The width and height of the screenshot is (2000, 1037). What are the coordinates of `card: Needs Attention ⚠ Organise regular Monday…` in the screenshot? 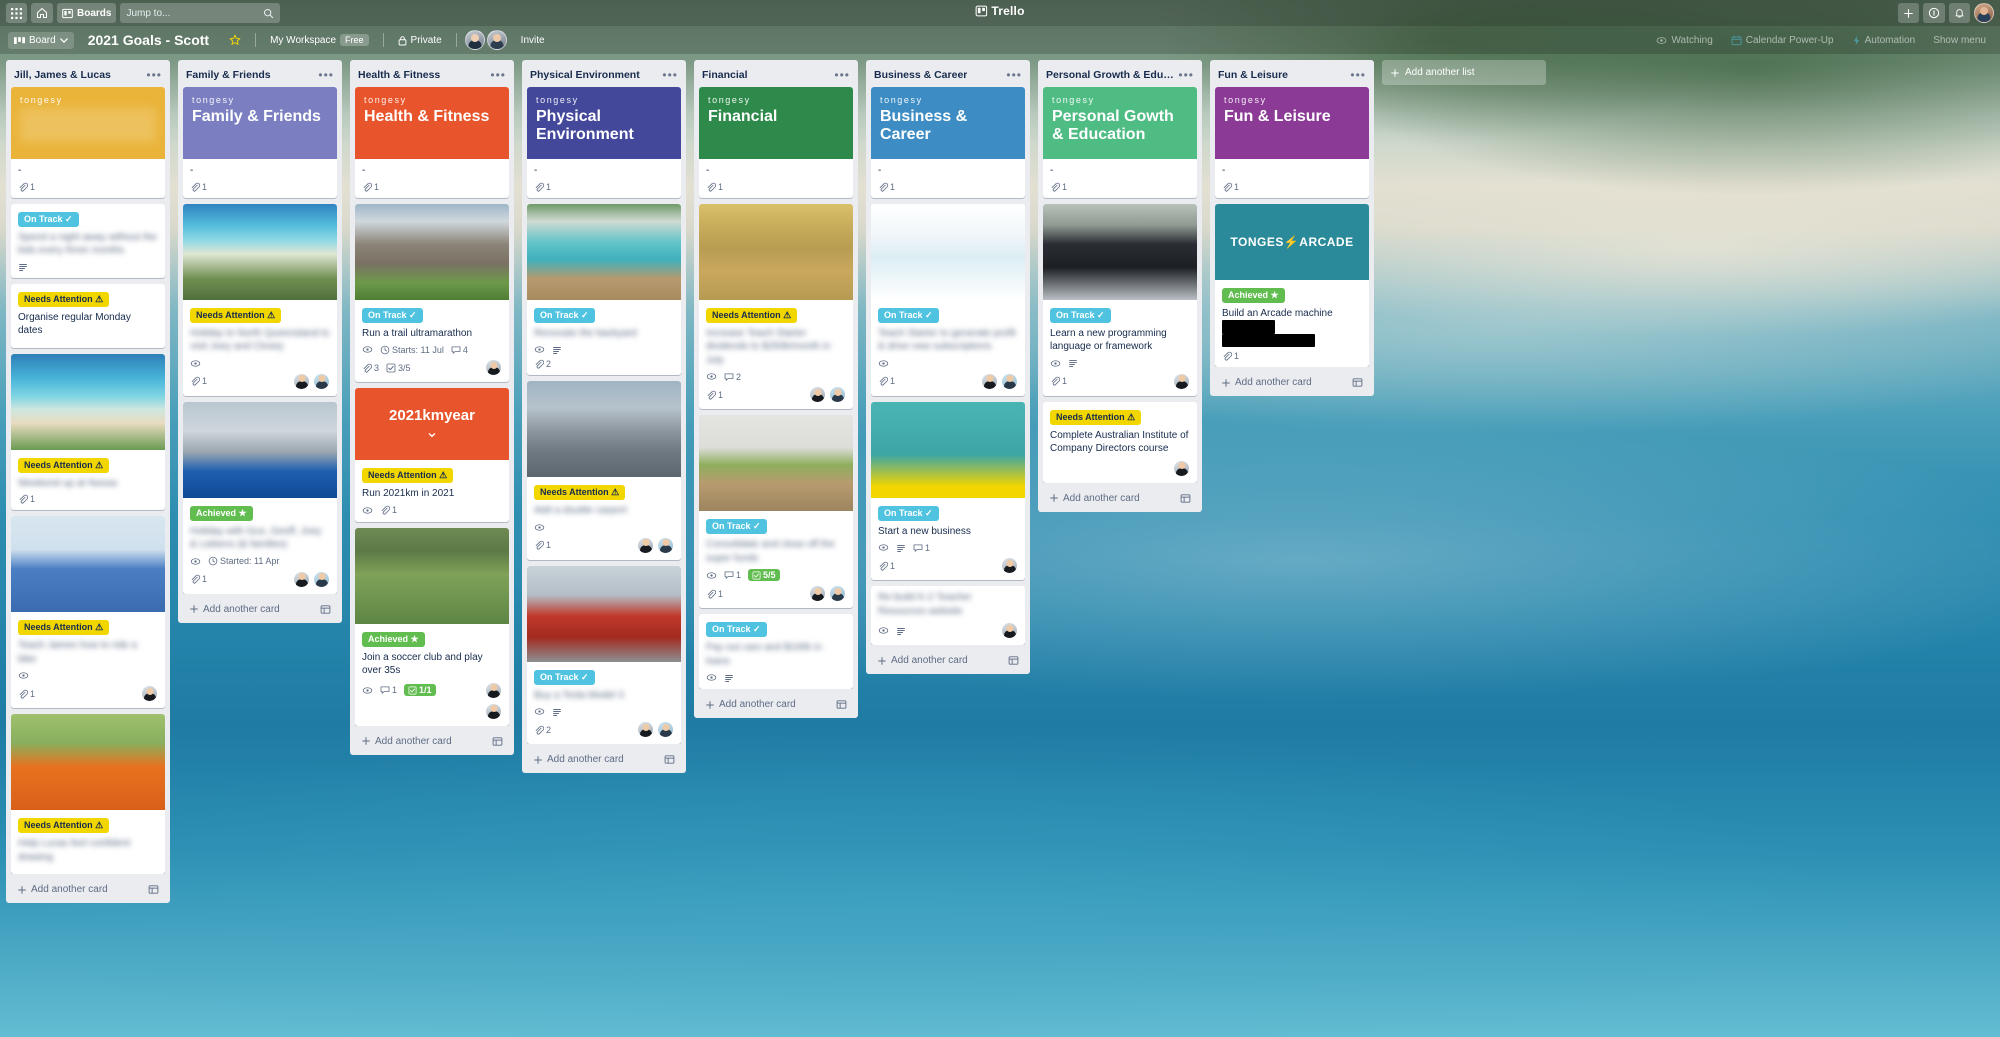 It's located at (88, 315).